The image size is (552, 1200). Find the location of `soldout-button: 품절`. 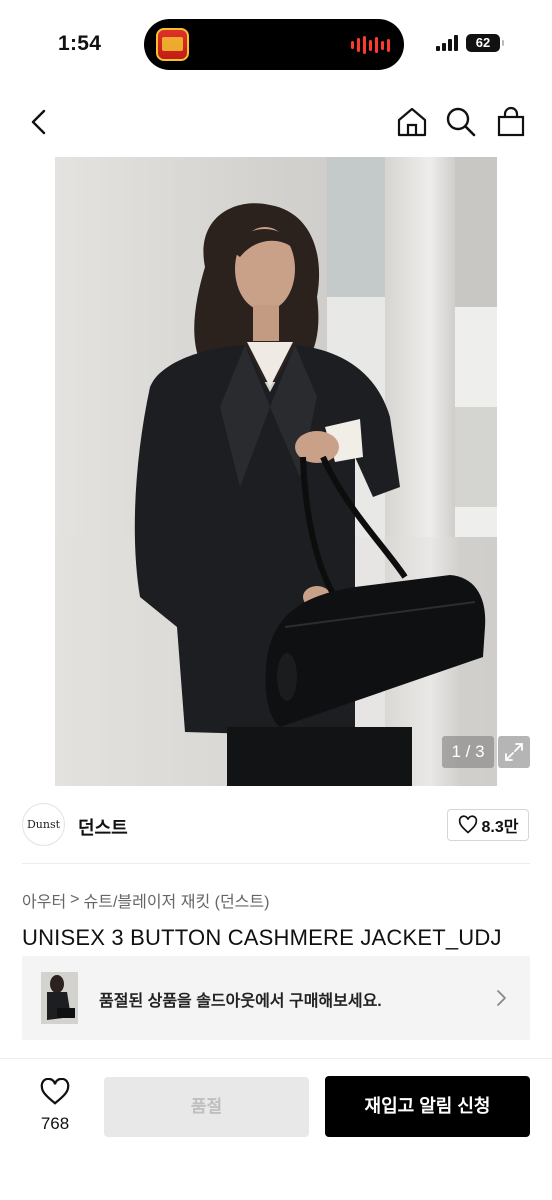

soldout-button: 품절 is located at coordinates (206, 1107).